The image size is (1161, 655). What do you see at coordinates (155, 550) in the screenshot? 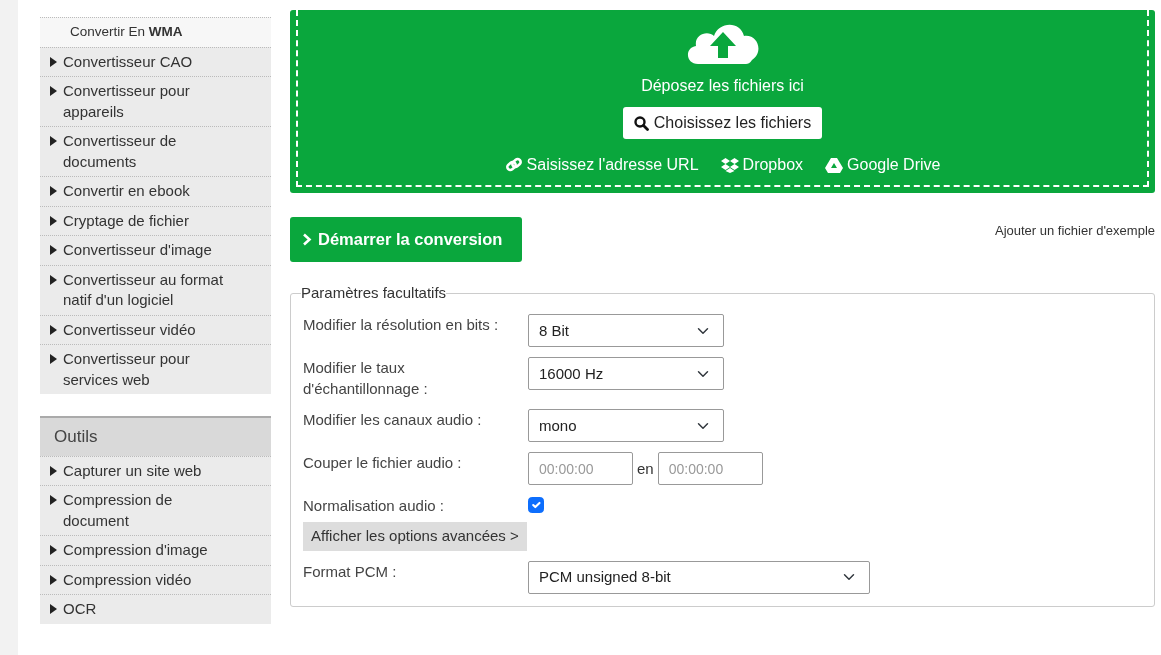
I see `sidebar-item: Compression d'image` at bounding box center [155, 550].